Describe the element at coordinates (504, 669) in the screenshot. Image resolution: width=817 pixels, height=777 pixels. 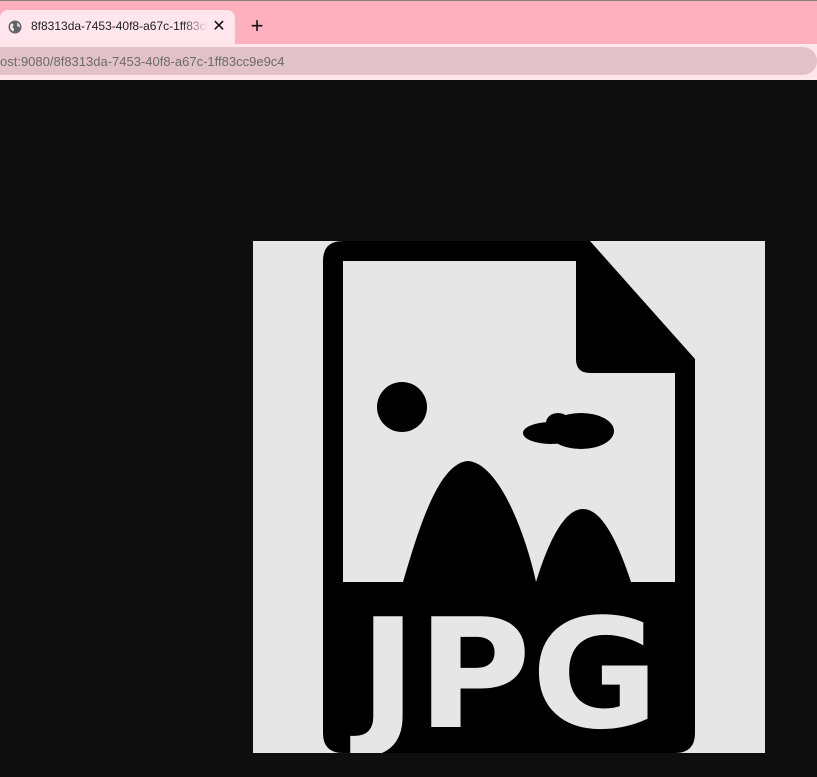
I see `jpg-label: JPG` at that location.